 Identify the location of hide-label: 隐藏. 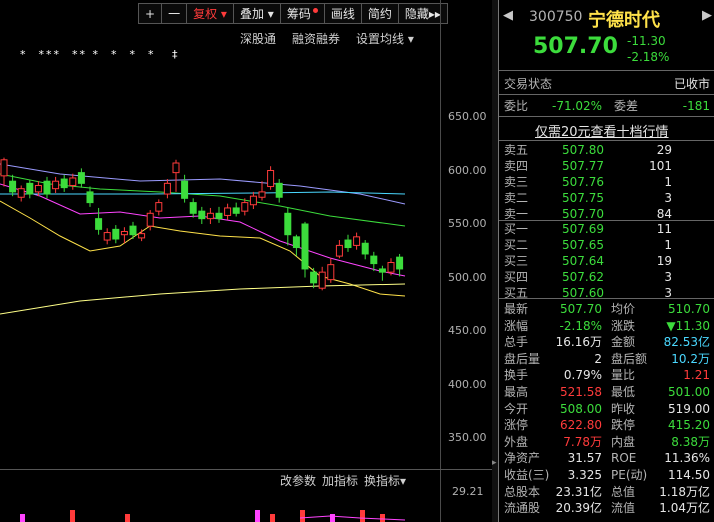
(416, 14).